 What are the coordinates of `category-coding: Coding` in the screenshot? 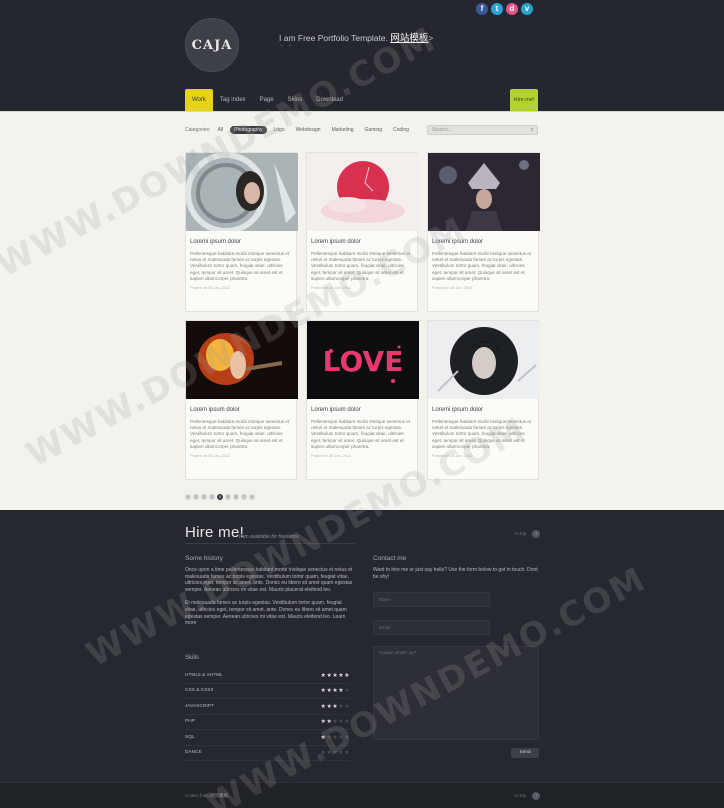 It's located at (401, 130).